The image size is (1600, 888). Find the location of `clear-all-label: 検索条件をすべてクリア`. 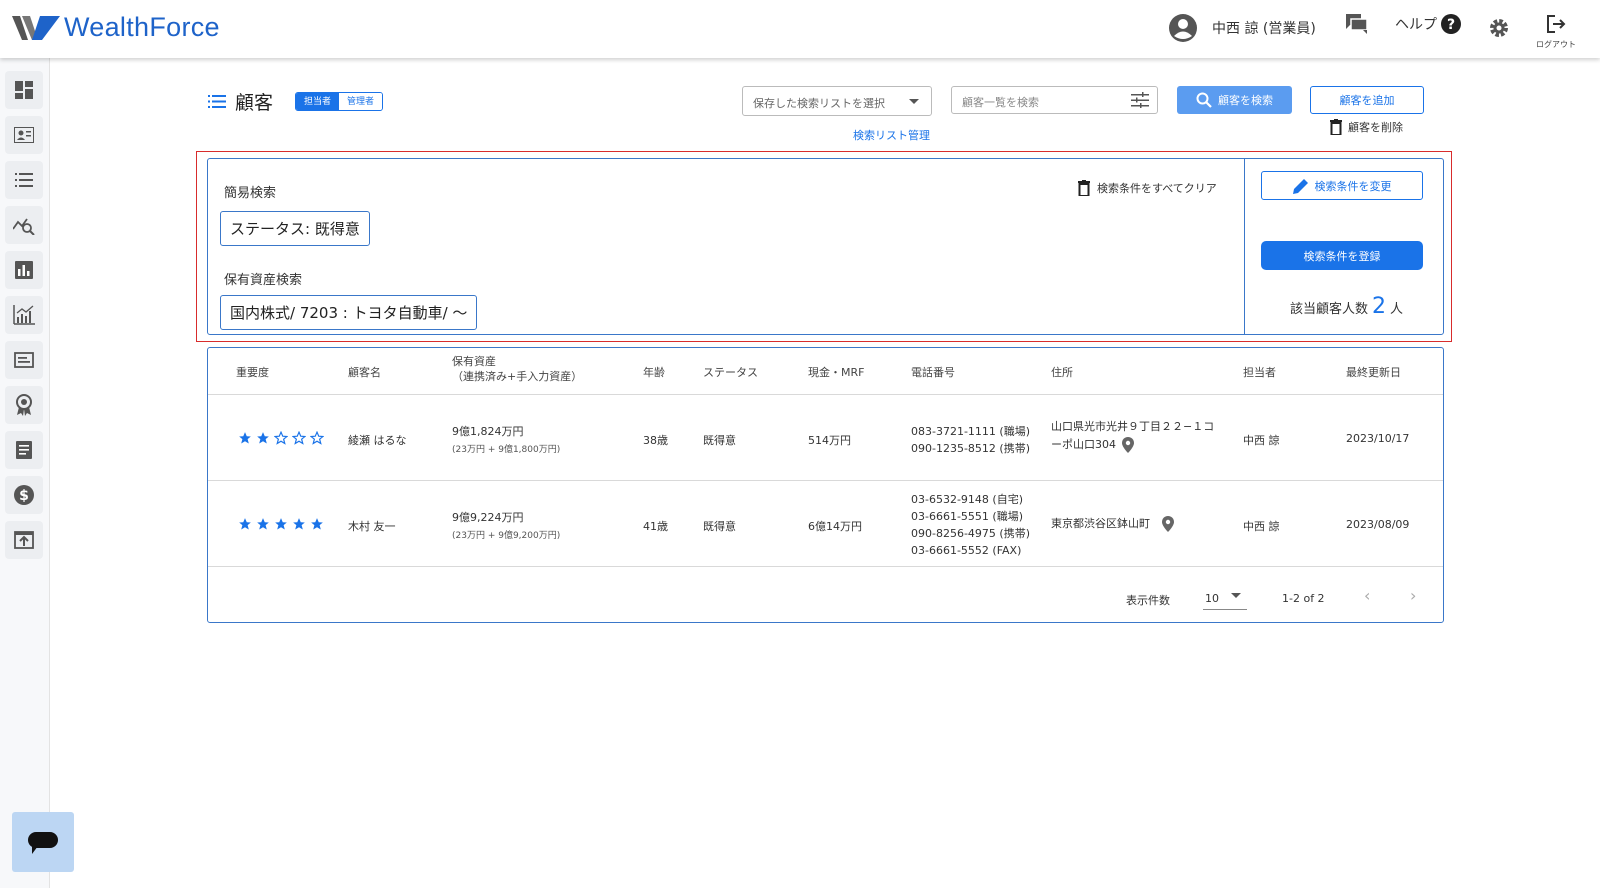

clear-all-label: 検索条件をすべてクリア is located at coordinates (1157, 188).